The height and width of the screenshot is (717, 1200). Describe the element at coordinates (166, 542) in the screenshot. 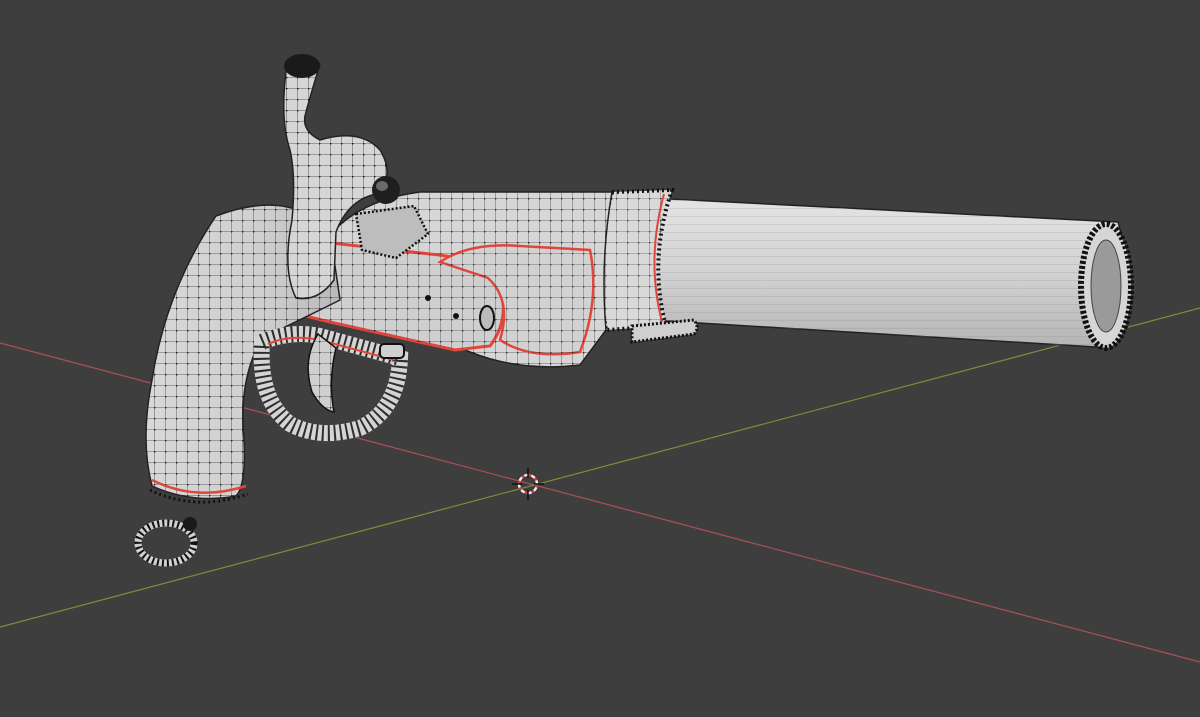

I see `lanyard-ring` at that location.